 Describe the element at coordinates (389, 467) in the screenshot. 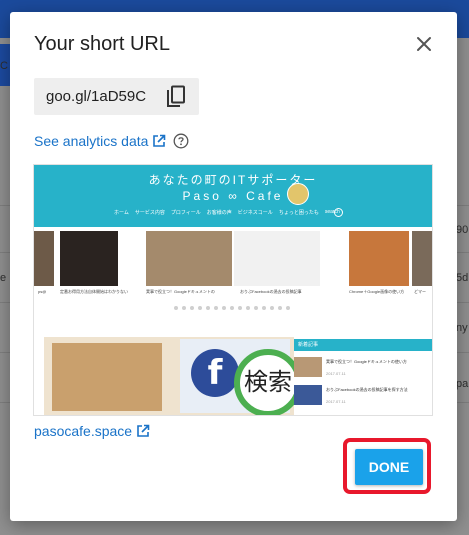

I see `done-button: DONE` at that location.